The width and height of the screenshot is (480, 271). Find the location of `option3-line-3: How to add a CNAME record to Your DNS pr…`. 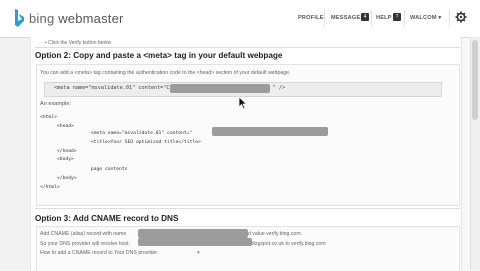

option3-line-3: How to add a CNAME record to Your DNS pr… is located at coordinates (120, 253).